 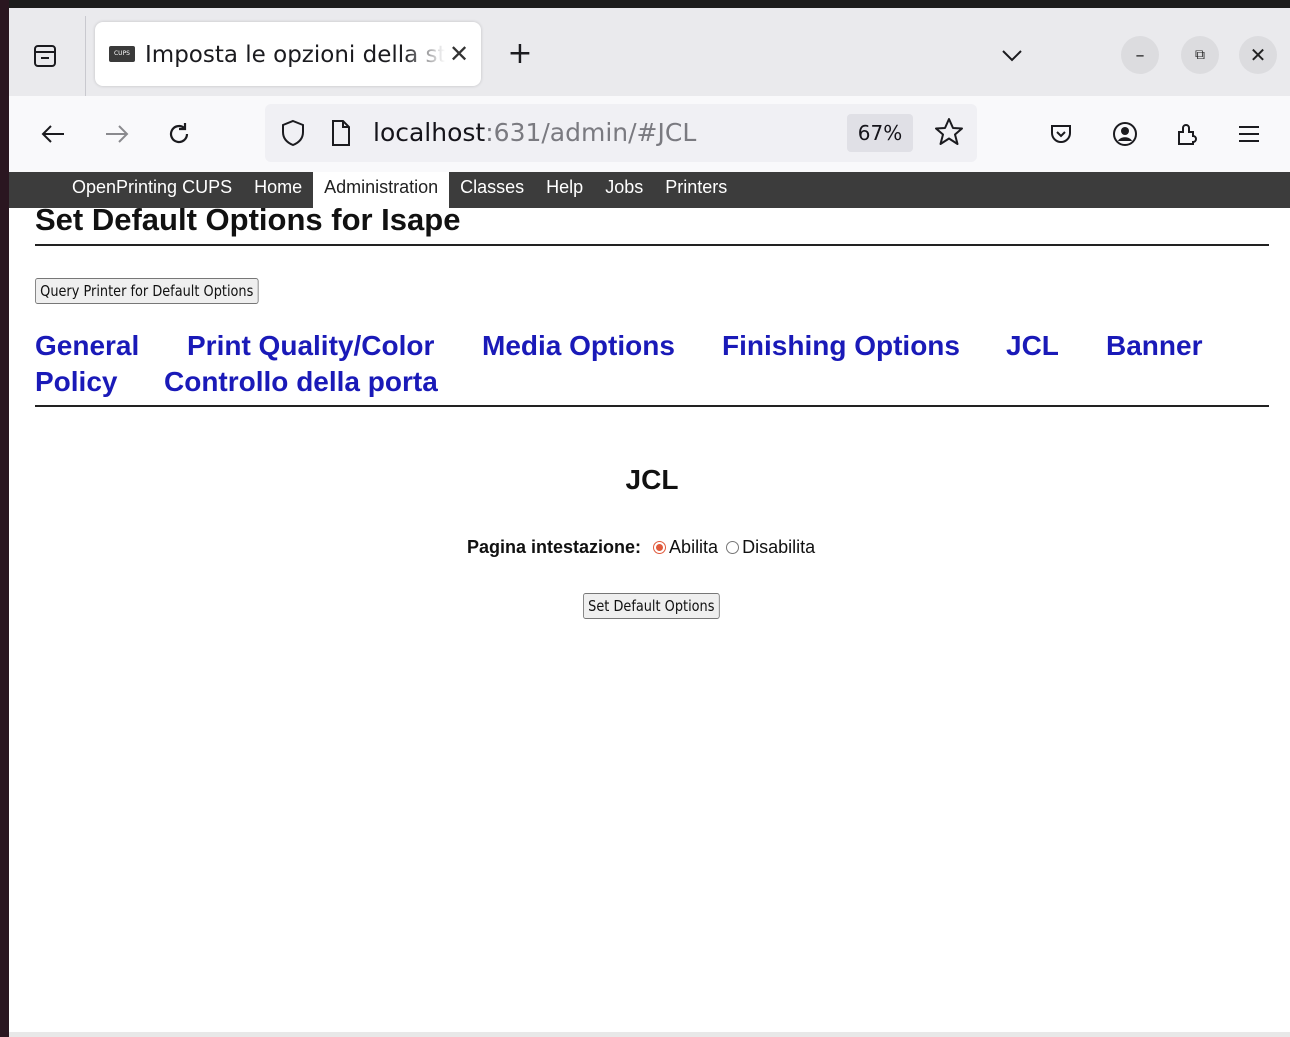 What do you see at coordinates (76, 382) in the screenshot?
I see `tab-policy: Policy` at bounding box center [76, 382].